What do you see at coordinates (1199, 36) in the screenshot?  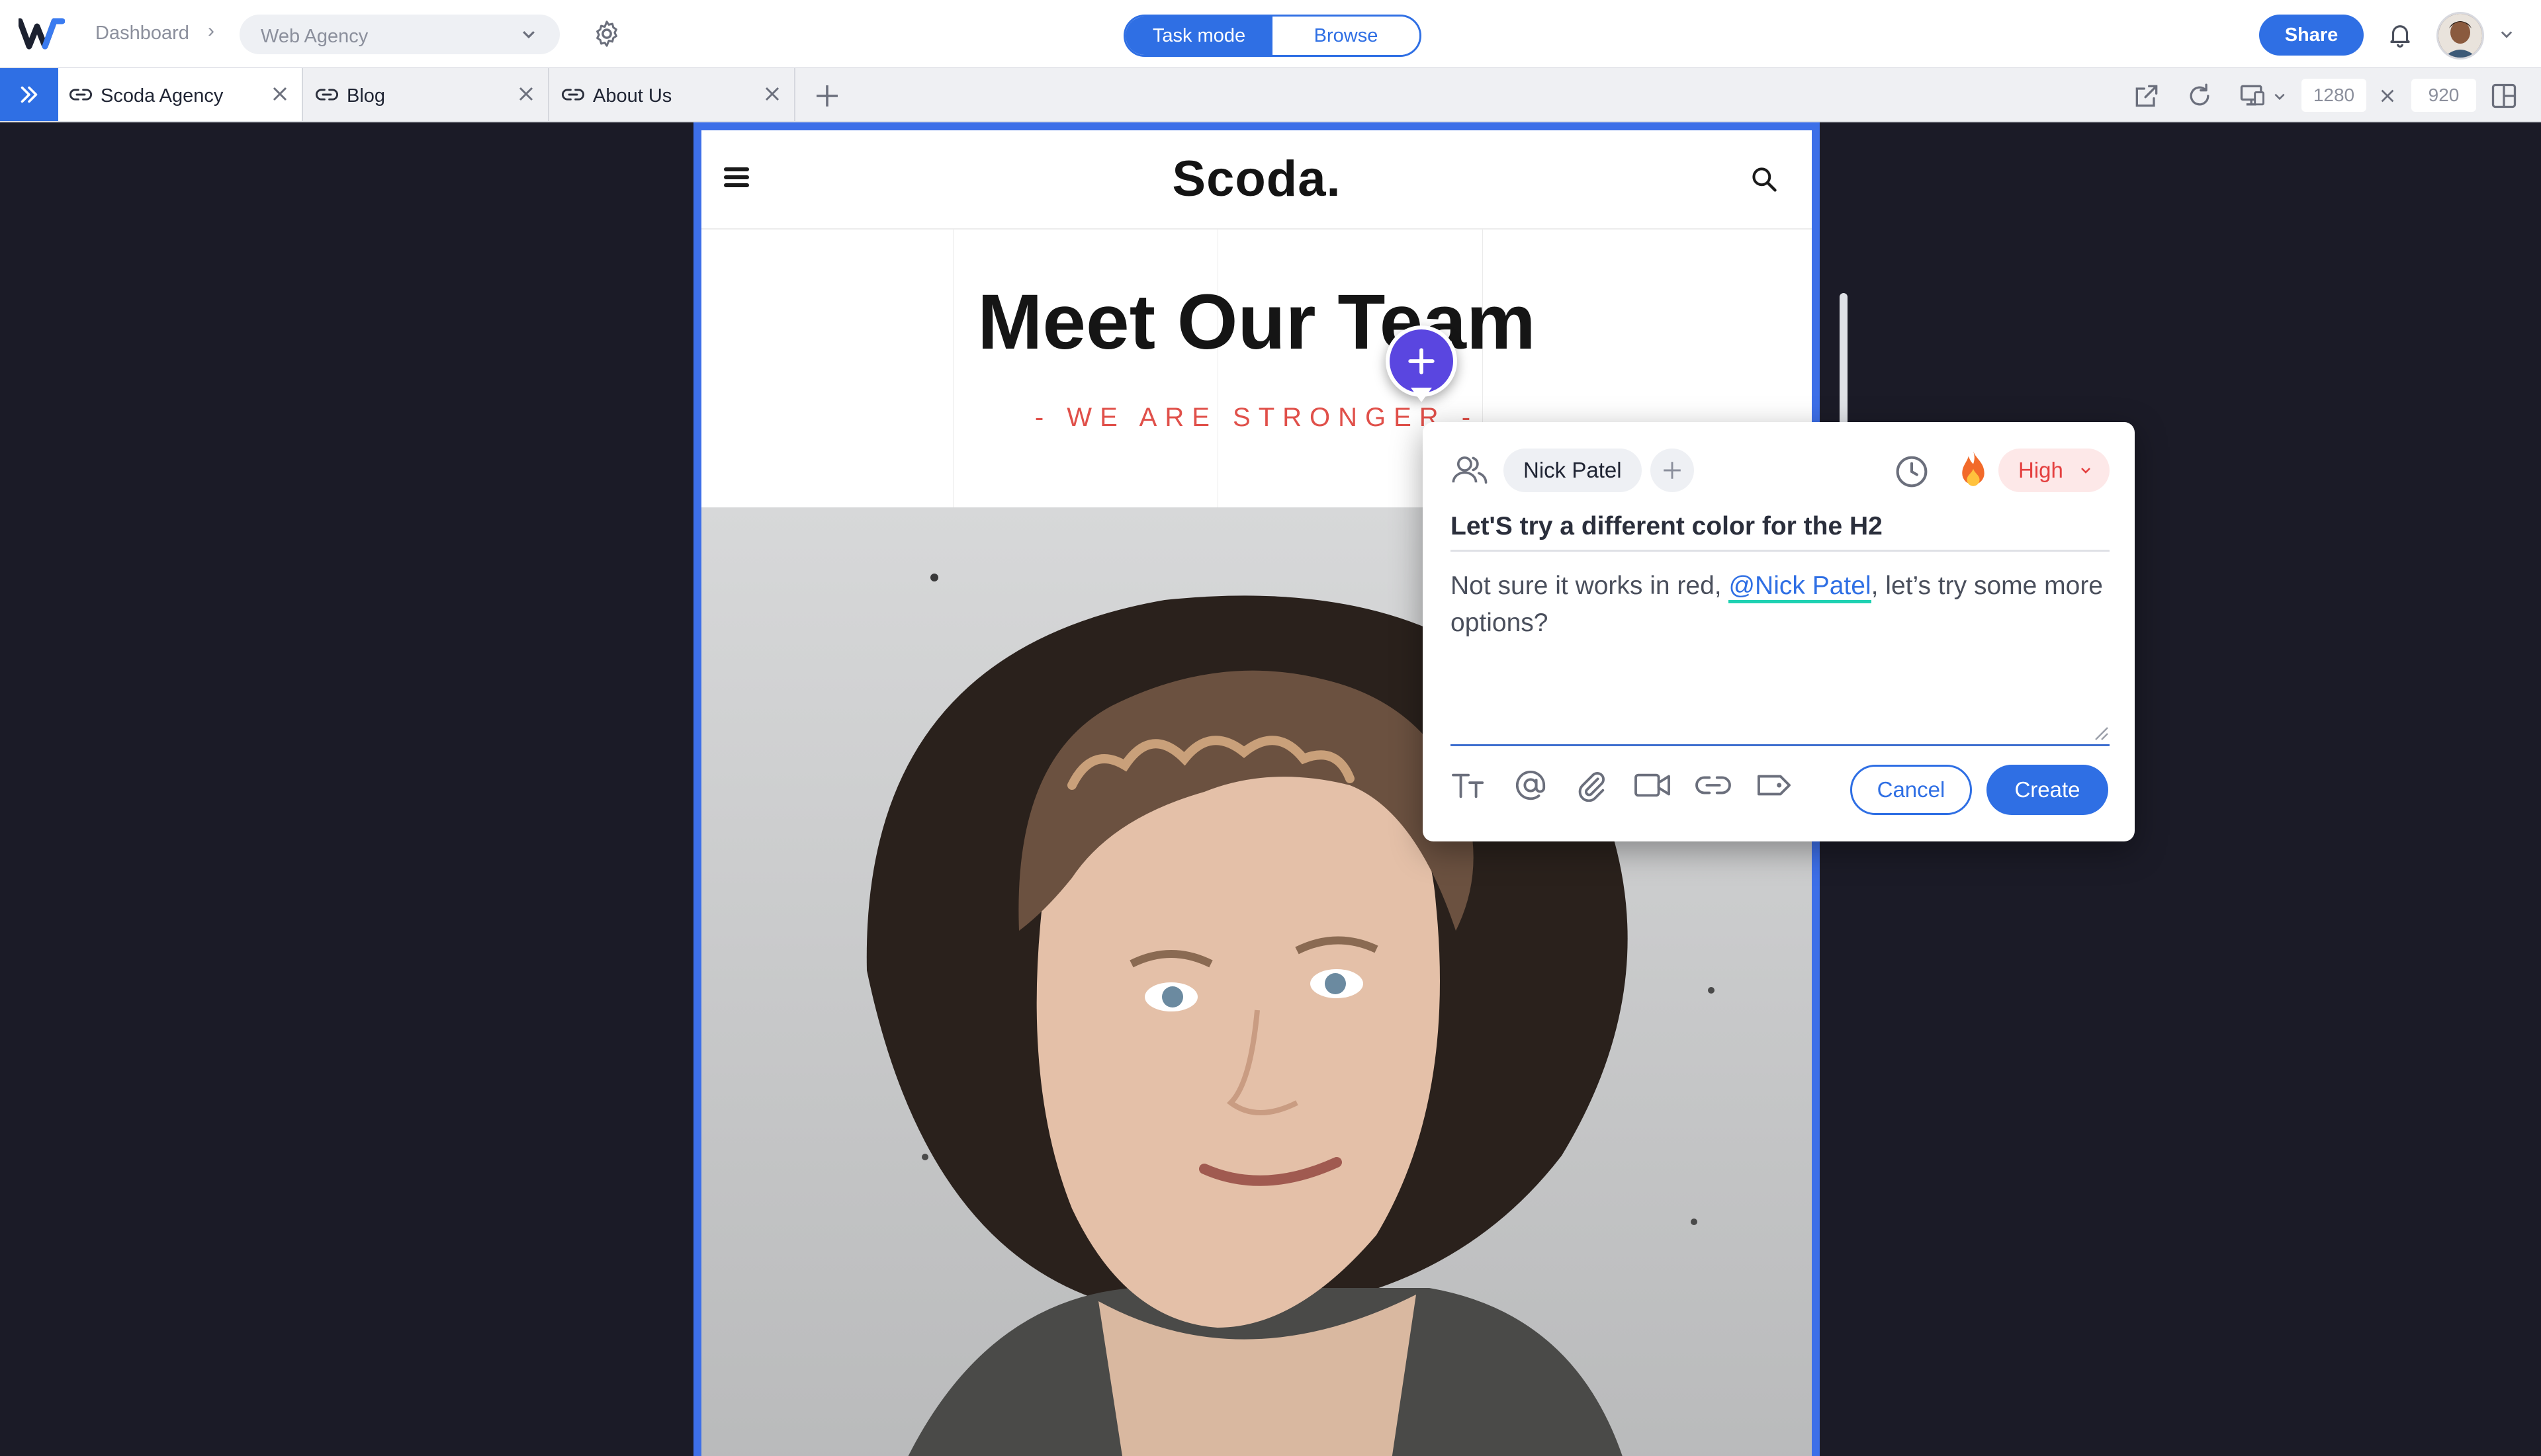 I see `task-mode-button: Task mode` at bounding box center [1199, 36].